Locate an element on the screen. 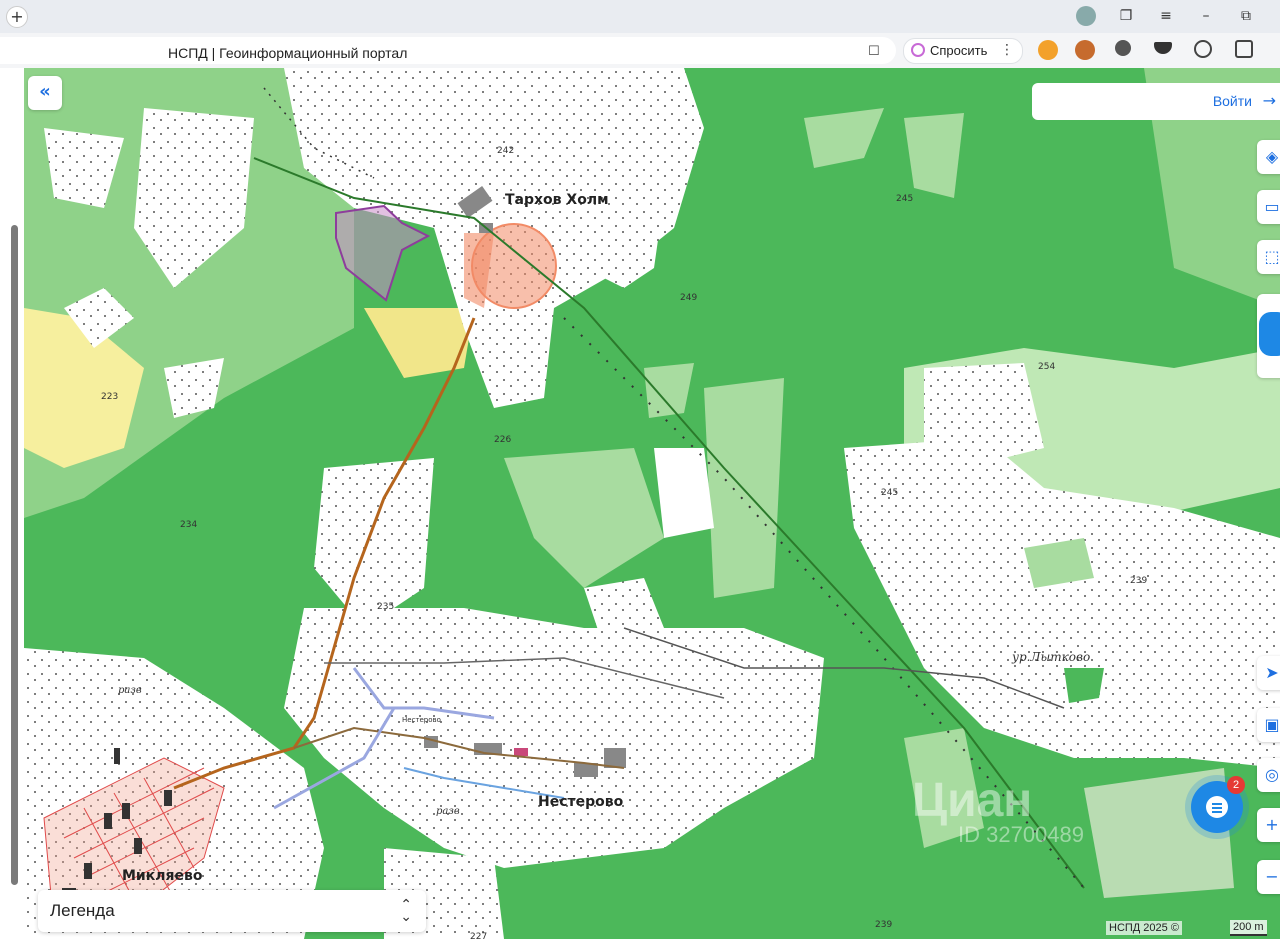 Image resolution: width=1280 pixels, height=939 pixels. navigate-icon: ➤ is located at coordinates (1272, 672).